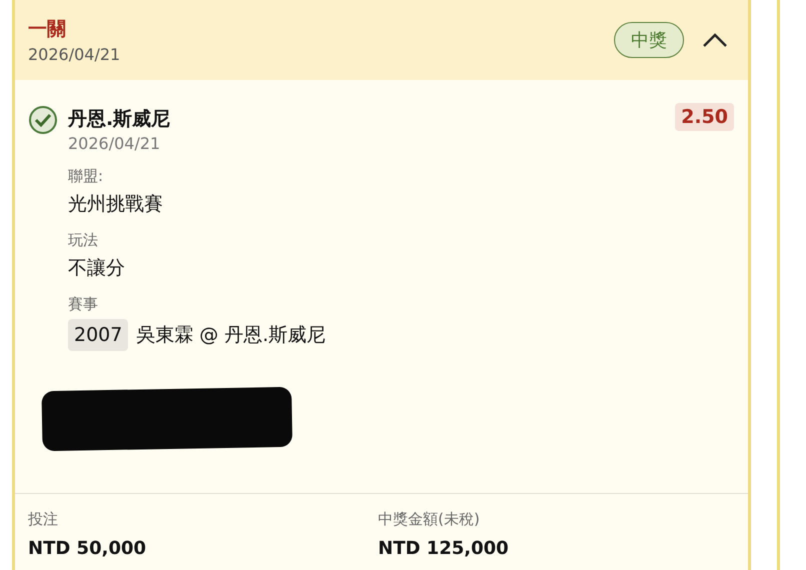 Image resolution: width=806 pixels, height=570 pixels. I want to click on field-label: 賽事, so click(83, 304).